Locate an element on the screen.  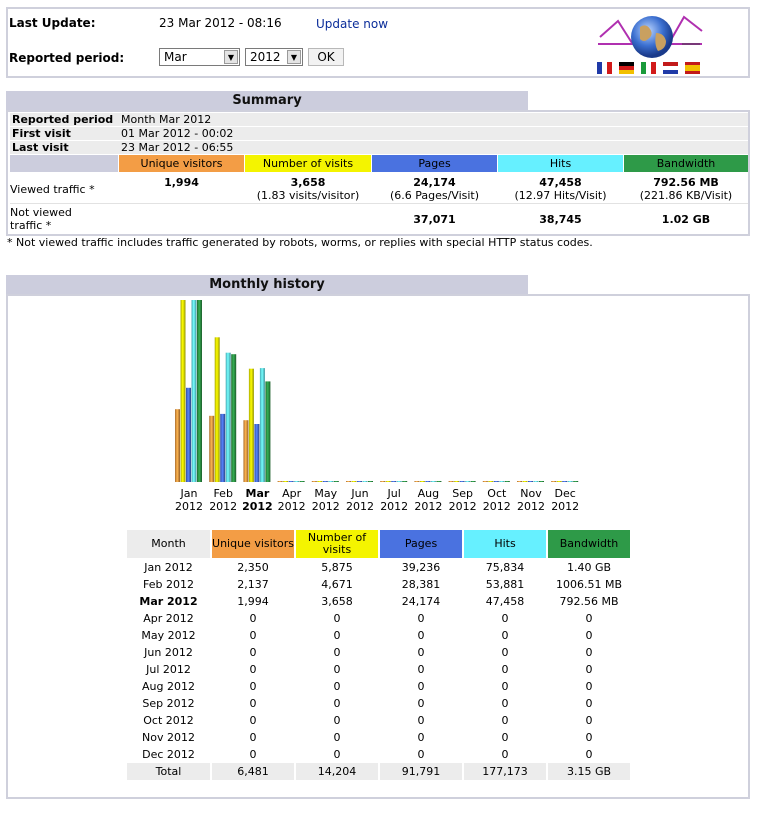
x-tick-month-sep: Sep is located at coordinates (462, 493).